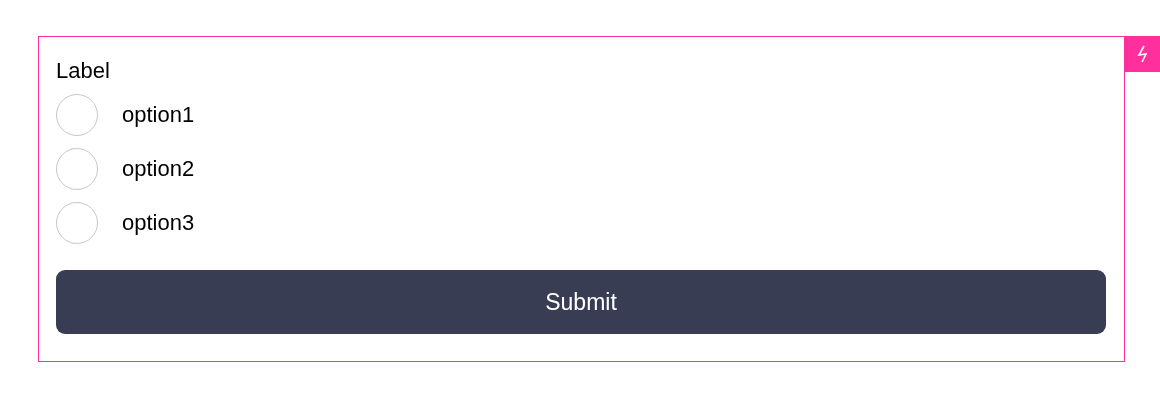 This screenshot has height=403, width=1160. What do you see at coordinates (581, 302) in the screenshot?
I see `submit-button: Submit` at bounding box center [581, 302].